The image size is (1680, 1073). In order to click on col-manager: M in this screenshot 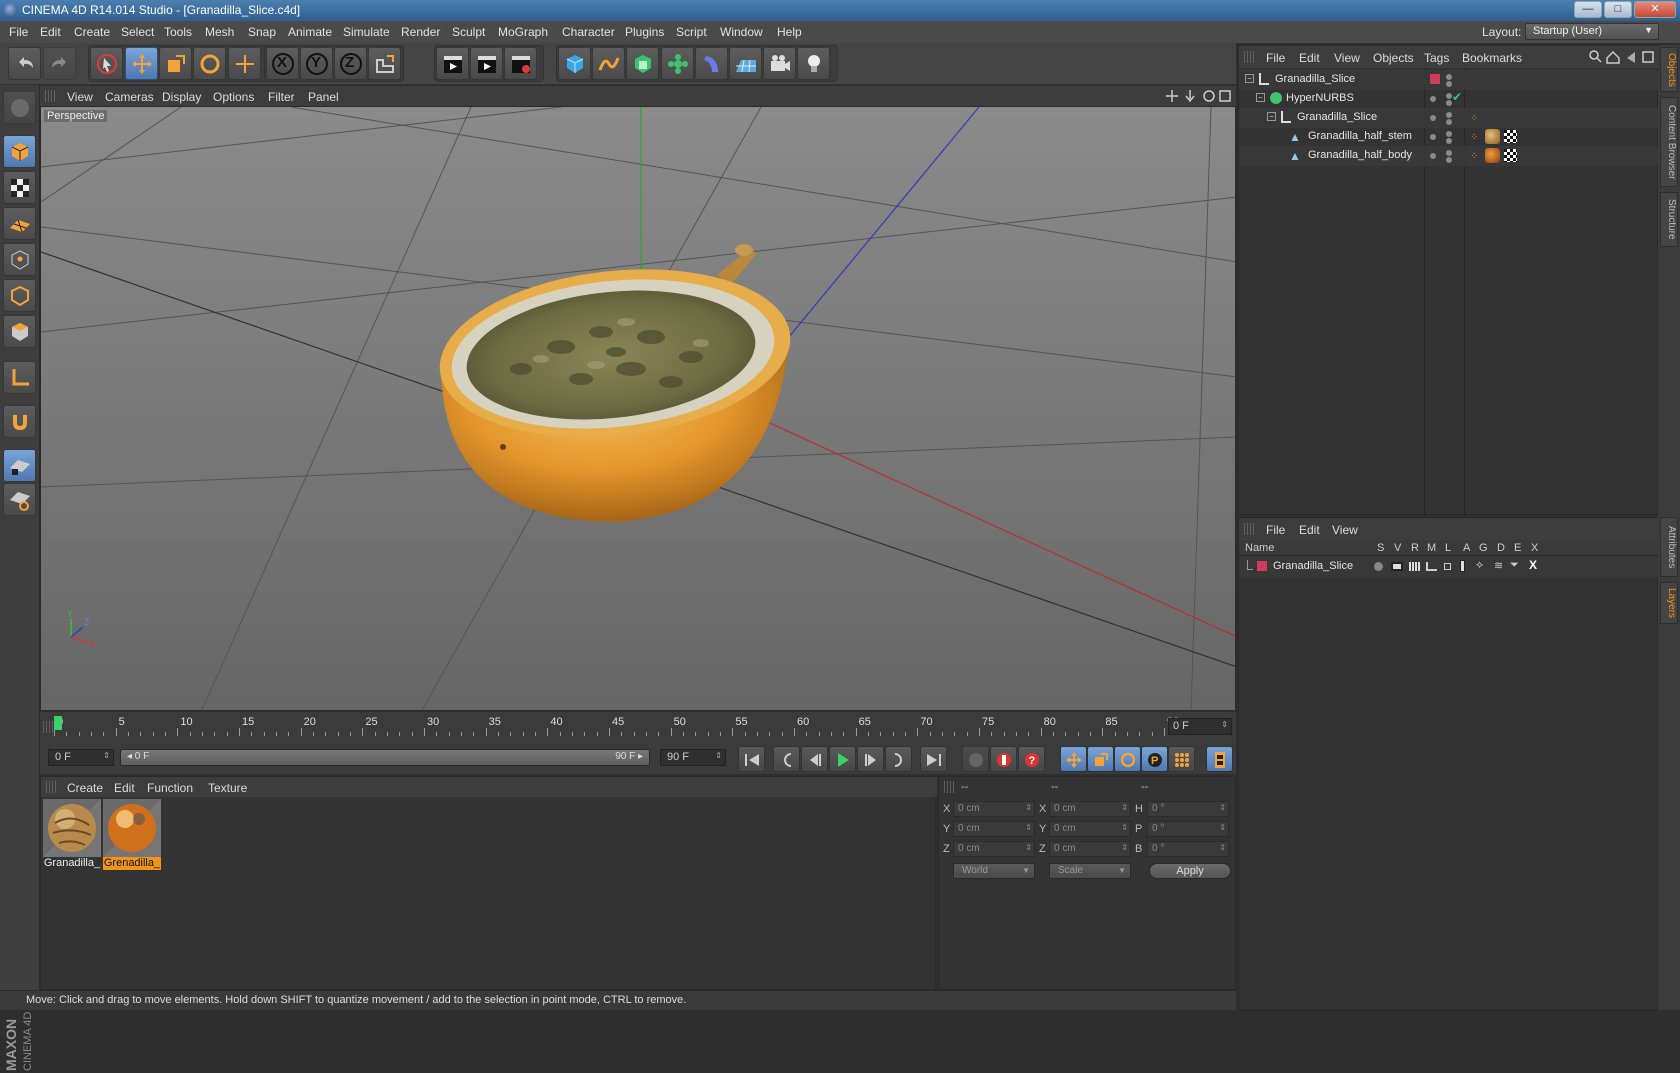, I will do `click(1431, 548)`.